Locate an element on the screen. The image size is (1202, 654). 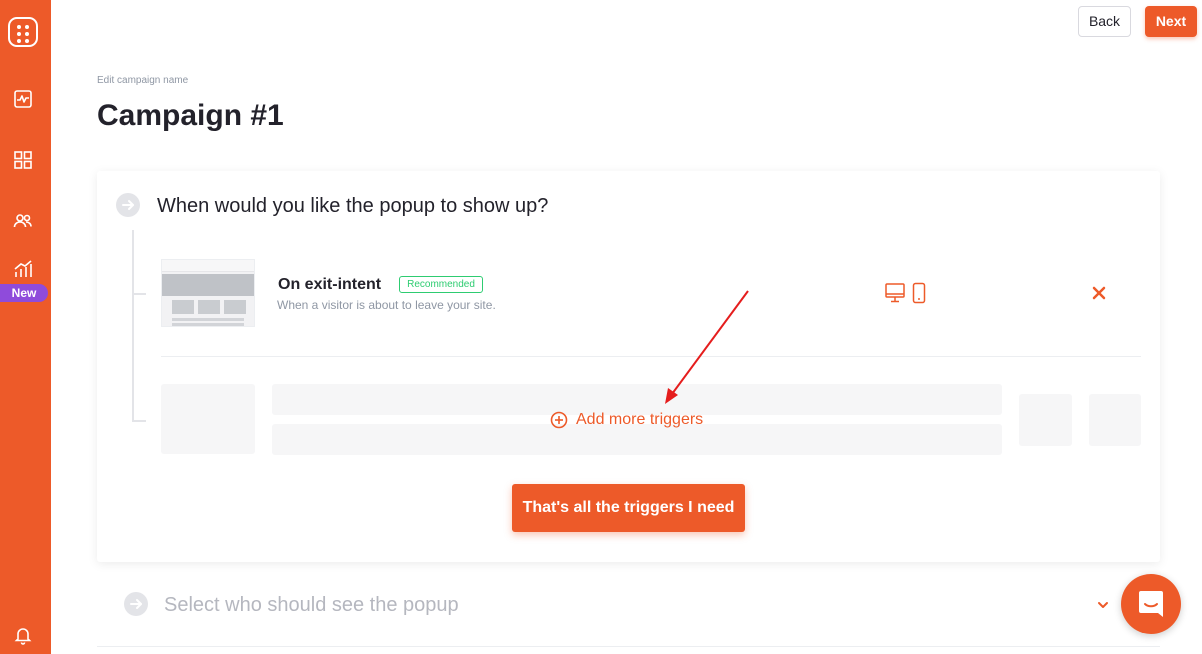
mobile-icon is located at coordinates (919, 293).